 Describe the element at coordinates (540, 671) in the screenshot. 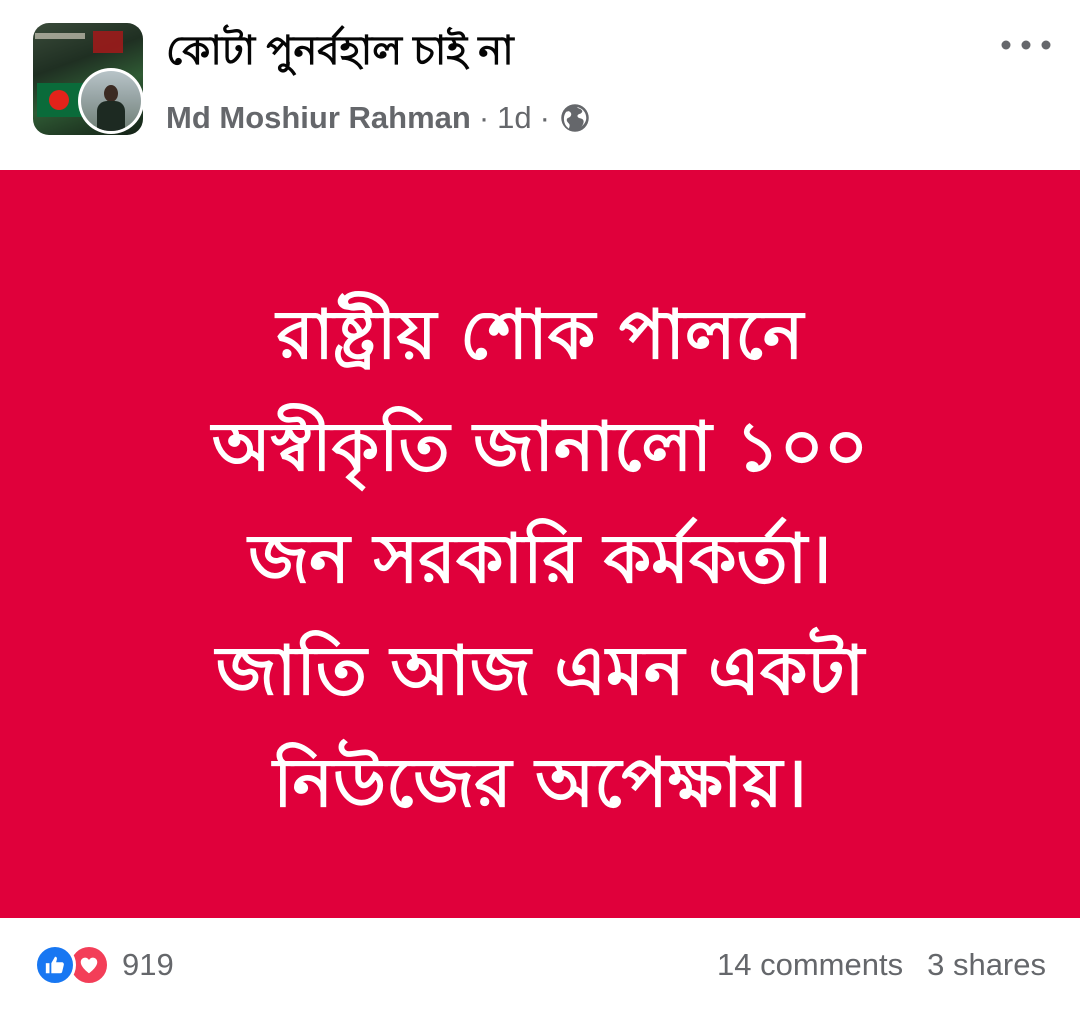

I see `post-text-line: জাতি আজ এমন একটা` at that location.